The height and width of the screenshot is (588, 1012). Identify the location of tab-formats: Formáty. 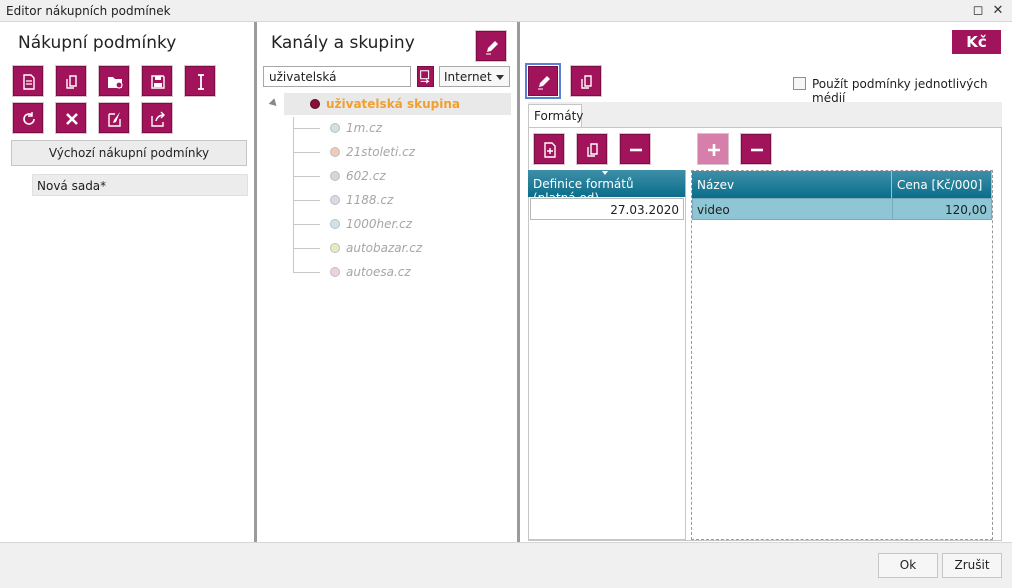
(555, 116).